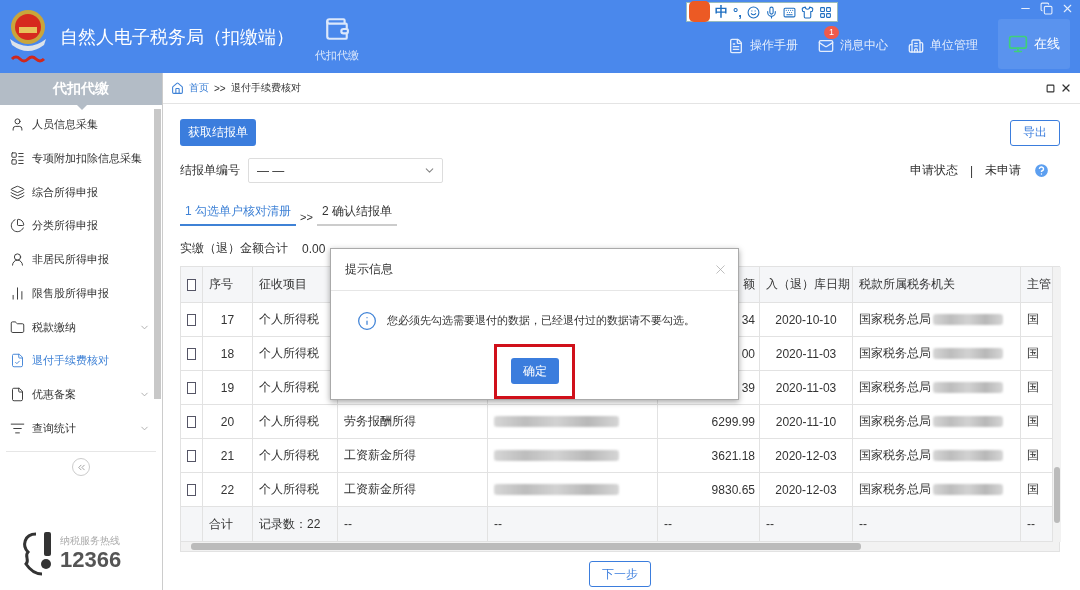 The image size is (1080, 590). What do you see at coordinates (699, 11) in the screenshot?
I see `ime-logo-icon` at bounding box center [699, 11].